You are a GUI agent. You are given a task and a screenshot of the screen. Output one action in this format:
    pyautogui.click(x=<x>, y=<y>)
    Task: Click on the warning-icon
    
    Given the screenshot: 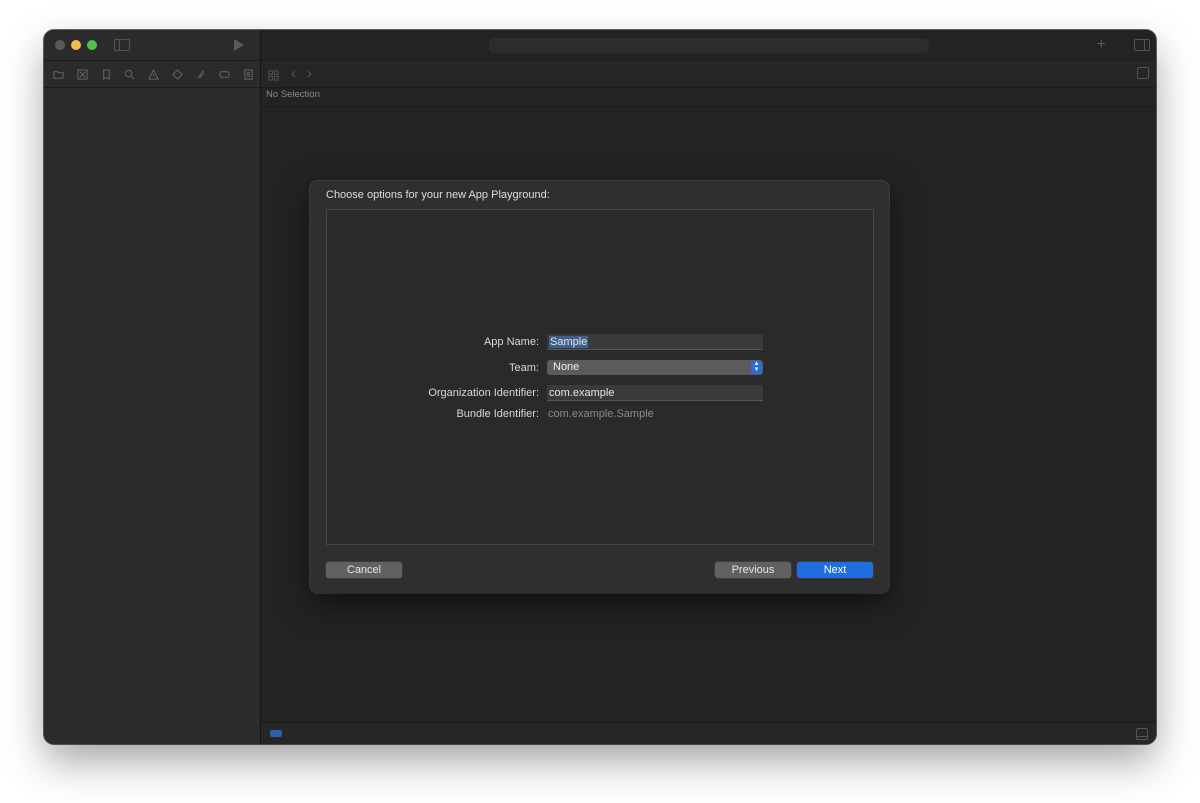 What is the action you would take?
    pyautogui.click(x=154, y=74)
    